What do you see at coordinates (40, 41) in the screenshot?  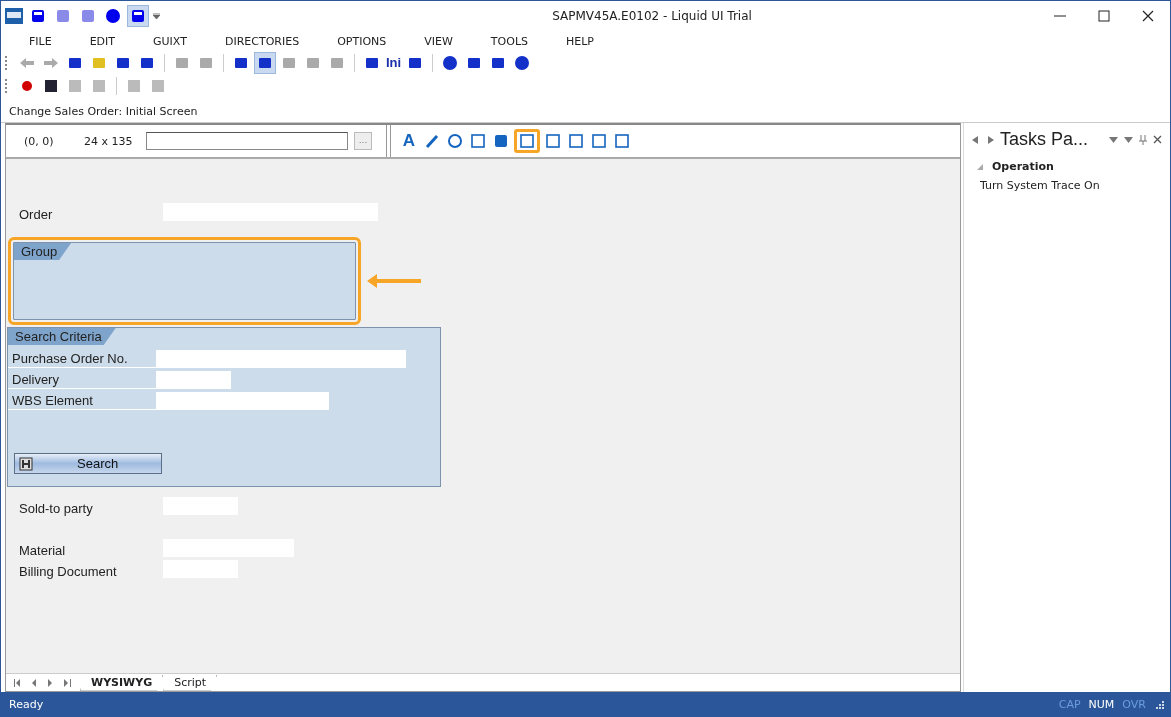 I see `menu-item: FILE` at bounding box center [40, 41].